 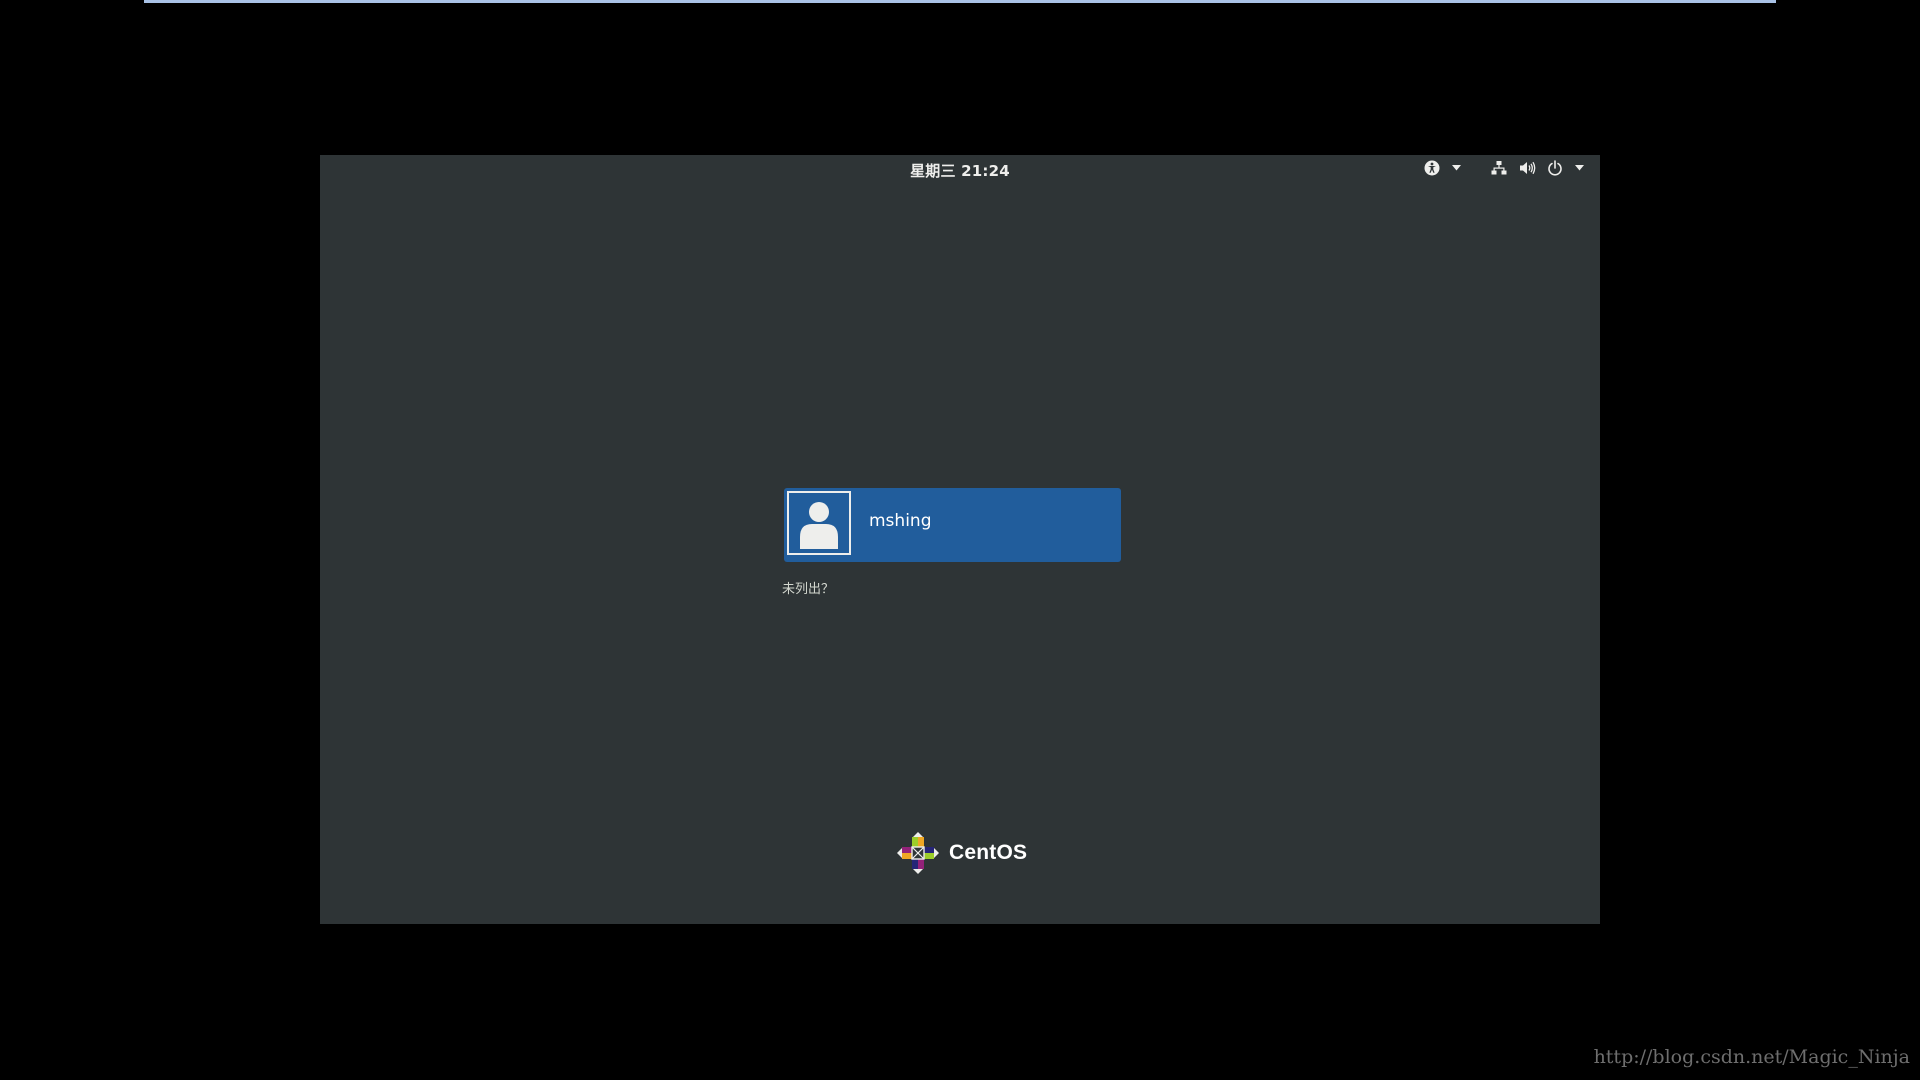 I want to click on top-bar: 星期三 21:24, so click(x=960, y=168).